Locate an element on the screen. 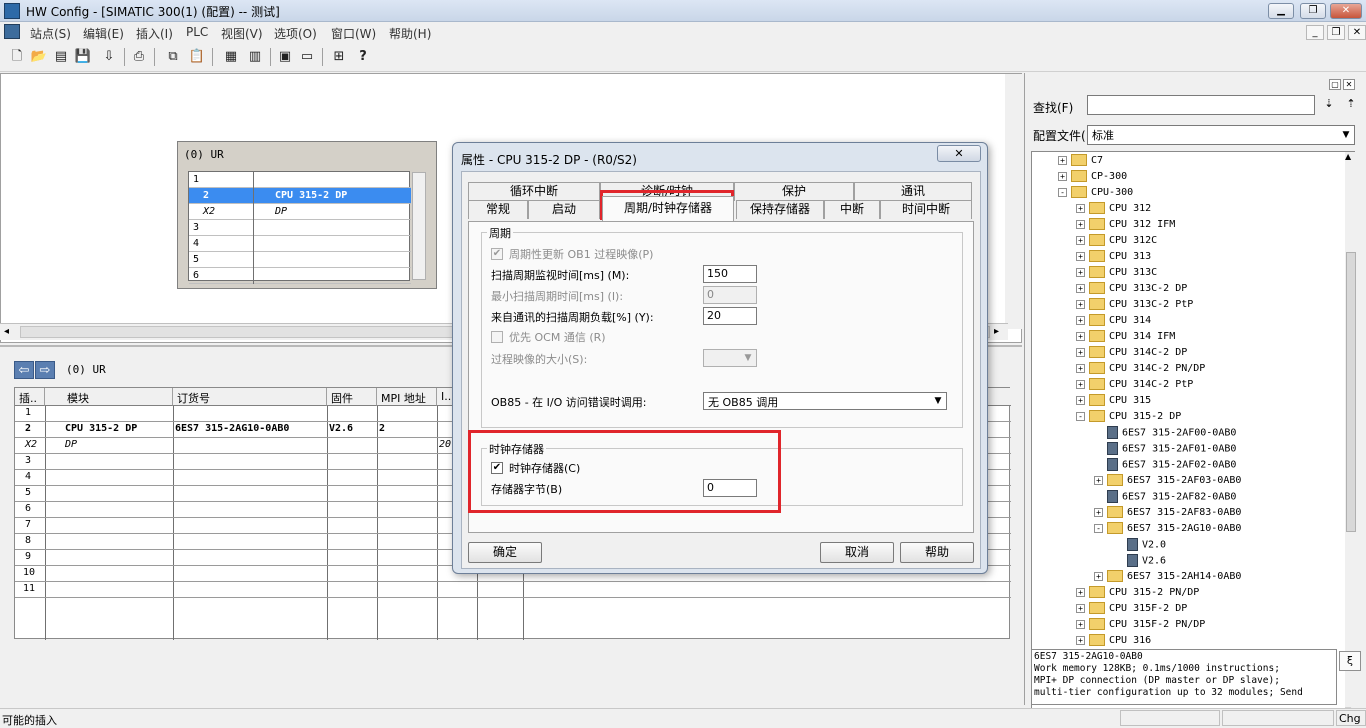 This screenshot has height=728, width=1366. forward-icon: ⇨ is located at coordinates (45, 370).